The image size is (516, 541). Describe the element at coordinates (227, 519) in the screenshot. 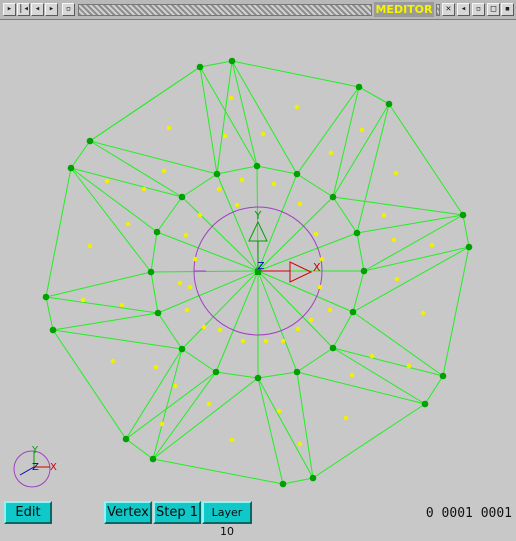

I see `layer-button: Layer 10` at that location.